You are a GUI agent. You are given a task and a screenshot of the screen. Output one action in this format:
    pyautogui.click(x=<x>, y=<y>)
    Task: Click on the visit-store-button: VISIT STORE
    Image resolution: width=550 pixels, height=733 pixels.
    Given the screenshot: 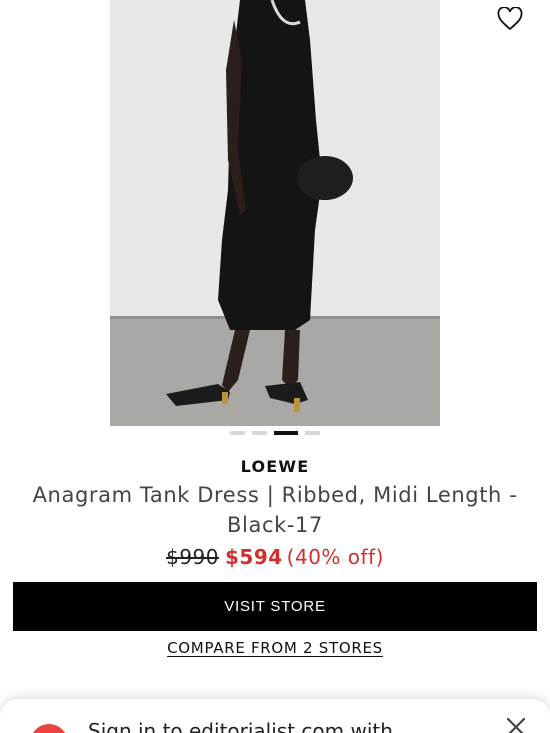 What is the action you would take?
    pyautogui.click(x=275, y=606)
    